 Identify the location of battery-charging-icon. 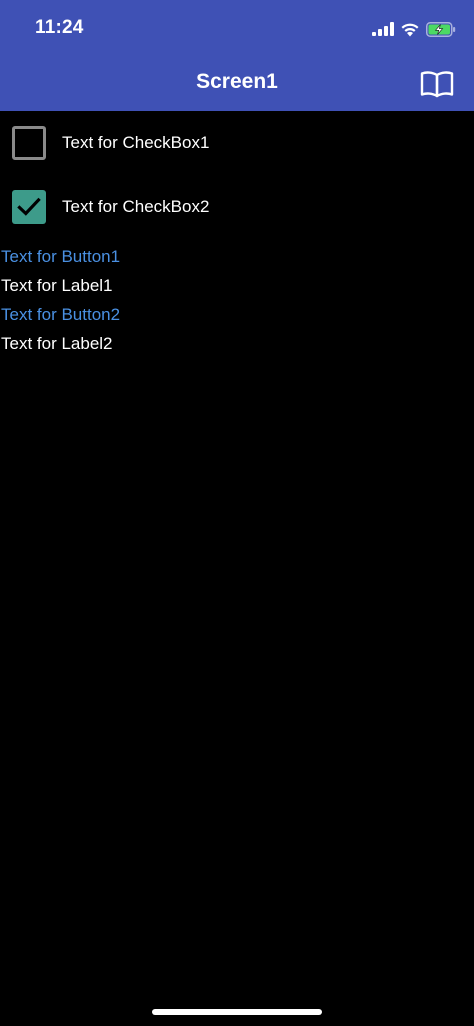
(441, 29).